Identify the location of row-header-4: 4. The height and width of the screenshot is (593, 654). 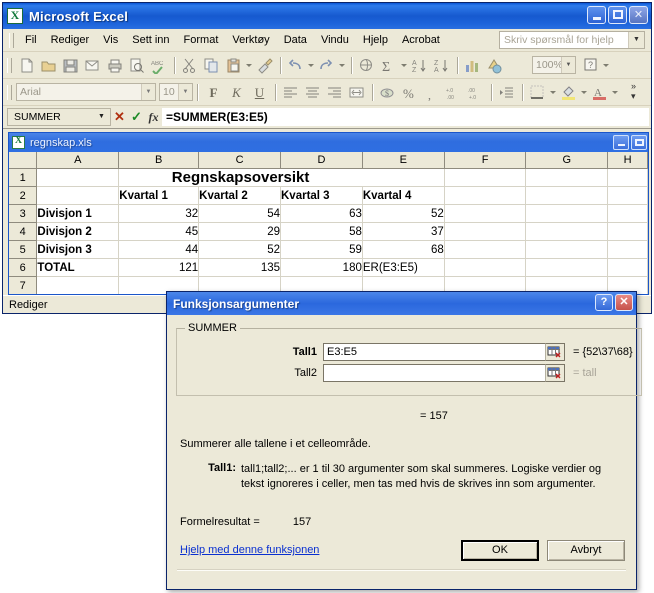
(23, 231).